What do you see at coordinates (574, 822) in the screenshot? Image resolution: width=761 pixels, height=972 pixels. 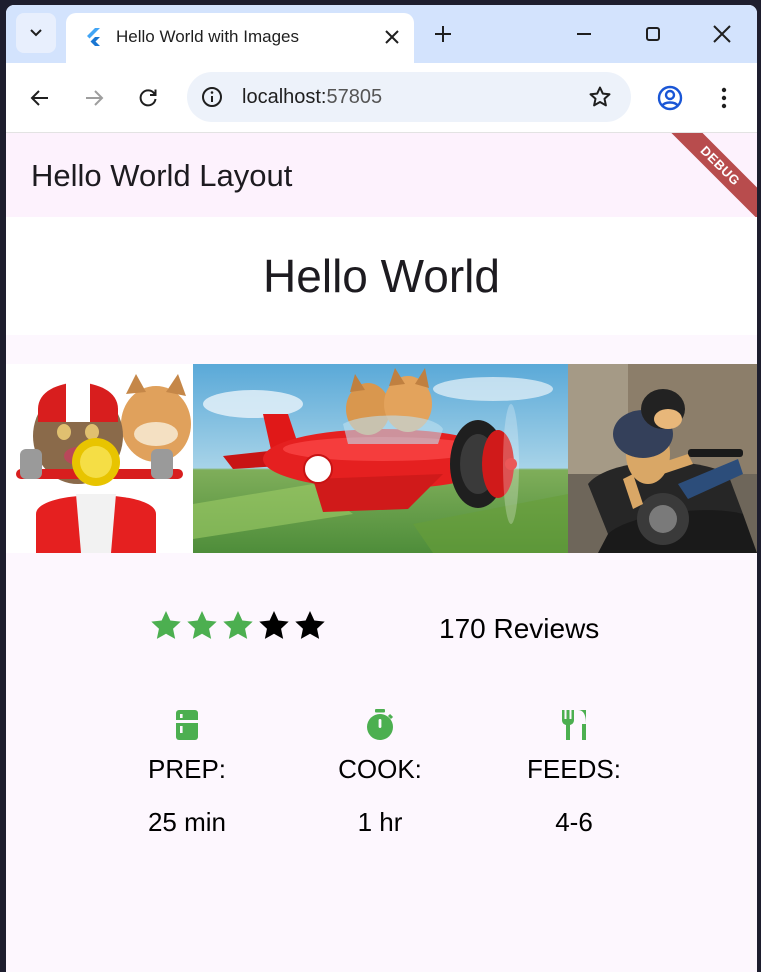 I see `info-value: 4-6` at bounding box center [574, 822].